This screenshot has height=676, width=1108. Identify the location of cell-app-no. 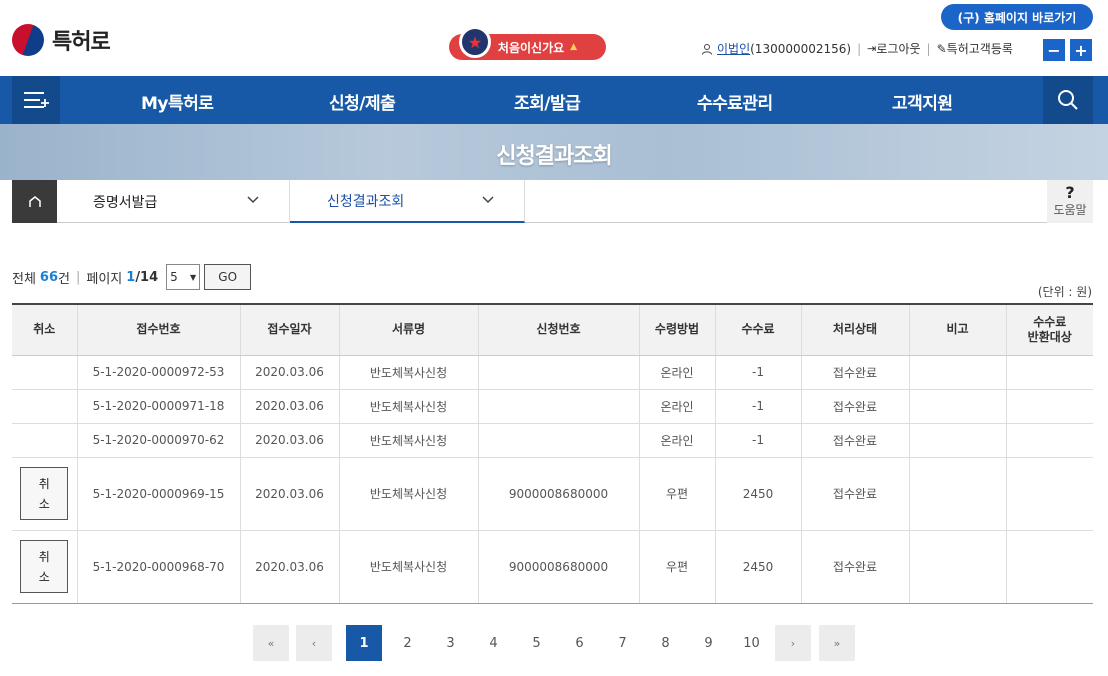
(558, 372).